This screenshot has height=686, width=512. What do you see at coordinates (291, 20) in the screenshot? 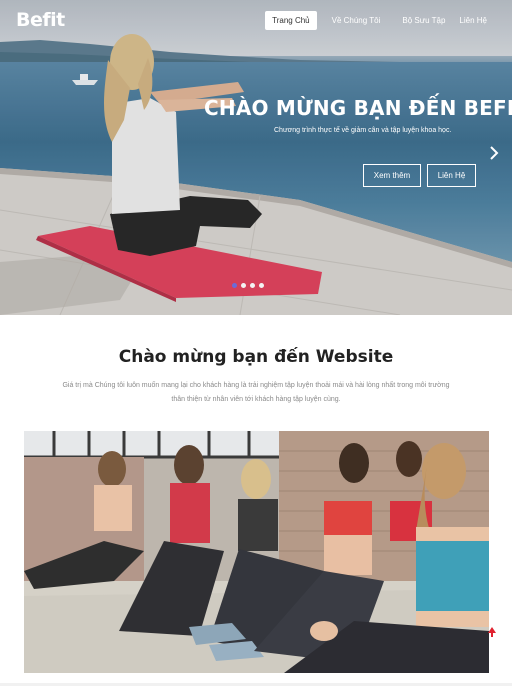
I see `nav-item-home: Trang Chủ` at bounding box center [291, 20].